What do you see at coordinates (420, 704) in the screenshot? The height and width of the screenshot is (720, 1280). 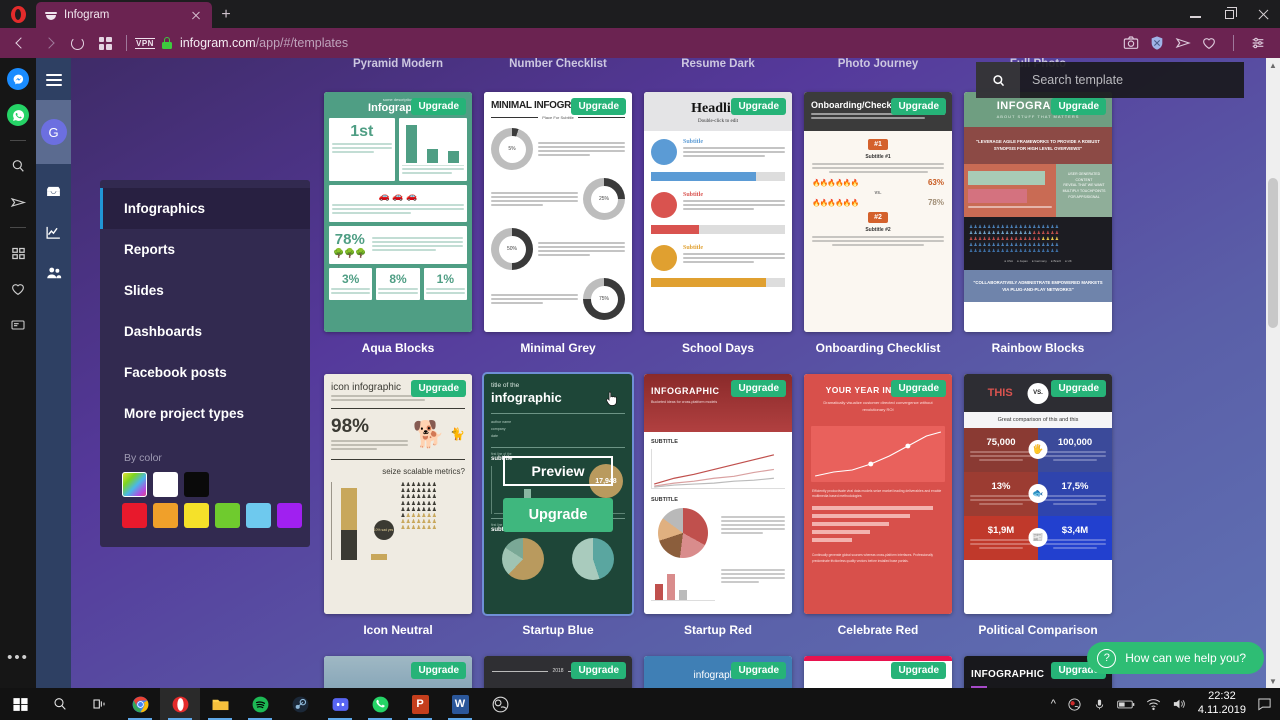 I see `taskbar-app-powerpoint: P` at bounding box center [420, 704].